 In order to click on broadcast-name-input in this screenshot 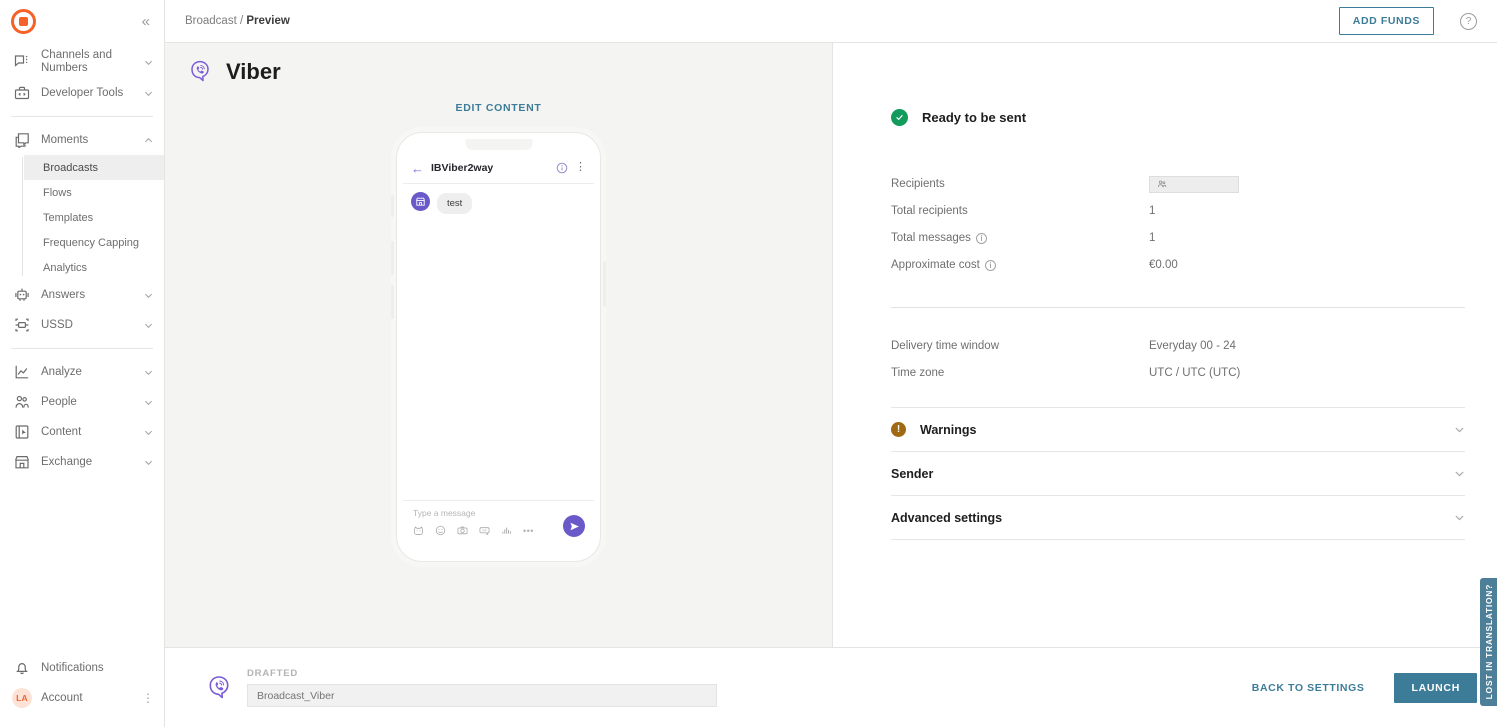, I will do `click(482, 695)`.